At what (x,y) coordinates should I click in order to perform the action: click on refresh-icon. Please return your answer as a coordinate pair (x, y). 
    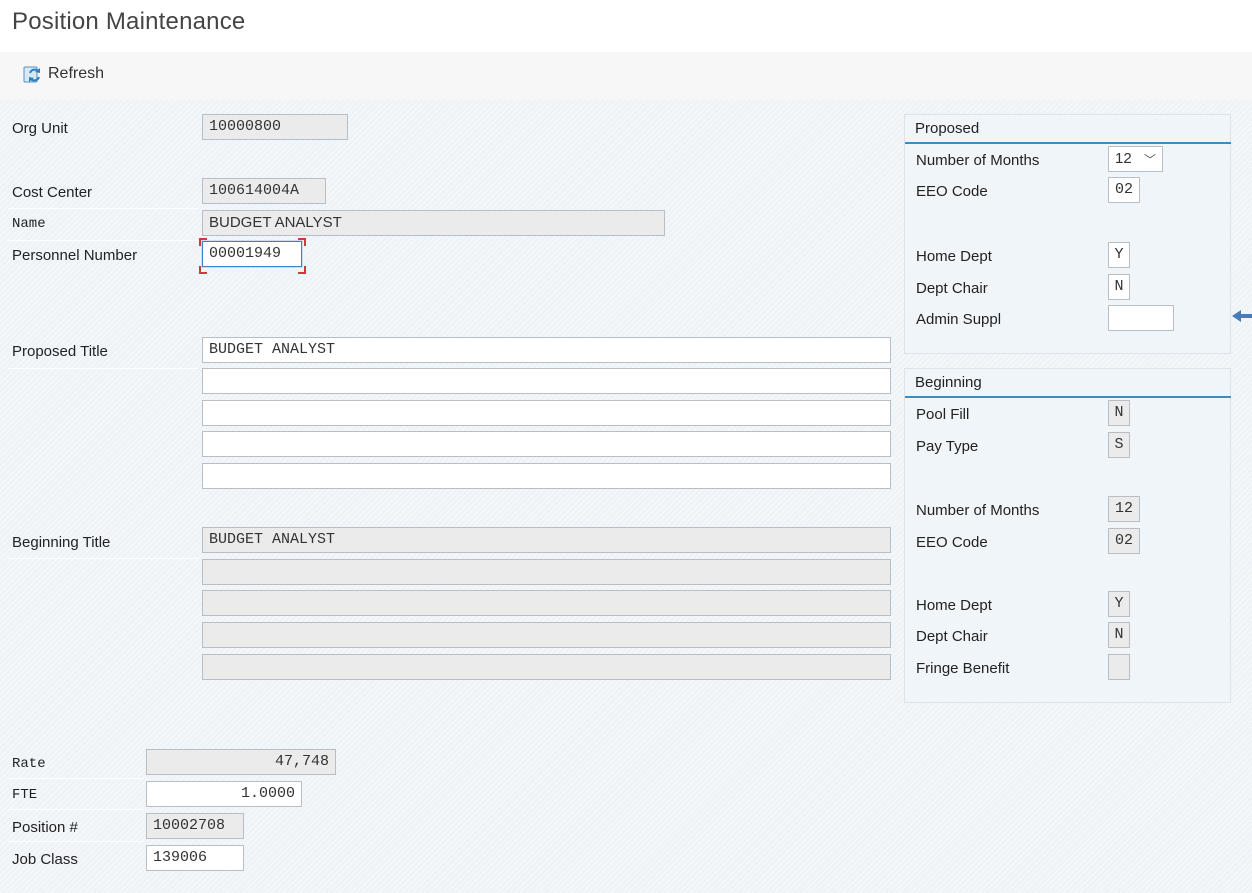
    Looking at the image, I should click on (31, 74).